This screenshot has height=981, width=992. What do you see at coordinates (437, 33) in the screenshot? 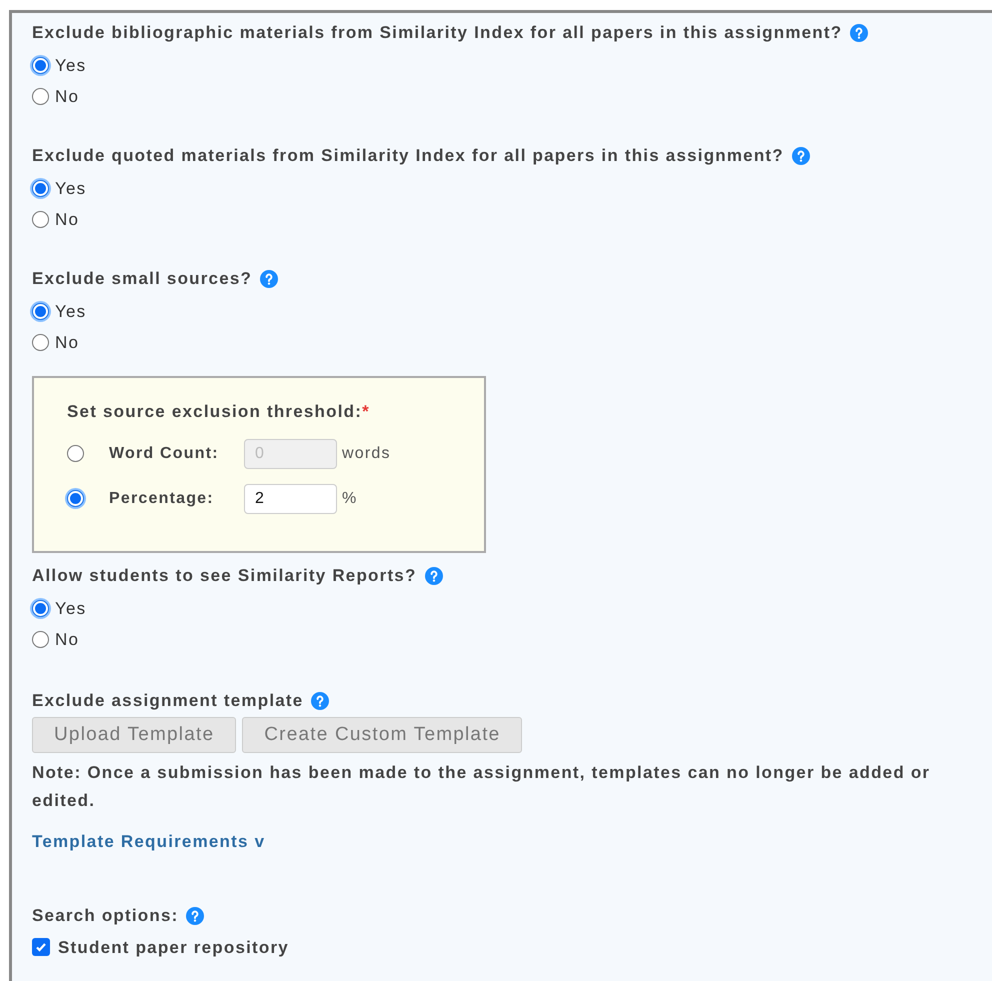
I see `question-label: Exclude bibliographic materials from Similarity Index for all papers in this assignment?` at bounding box center [437, 33].